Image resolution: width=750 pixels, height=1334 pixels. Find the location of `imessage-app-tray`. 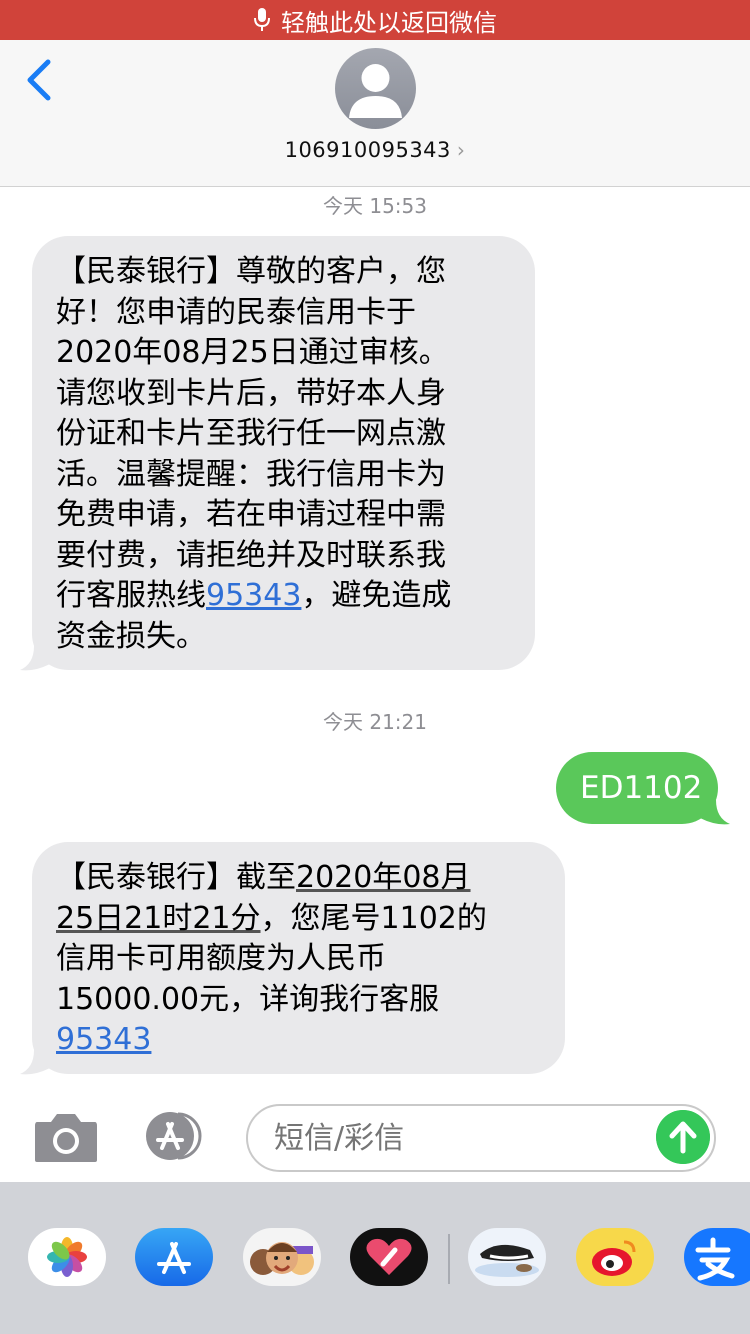

imessage-app-tray is located at coordinates (375, 1258).